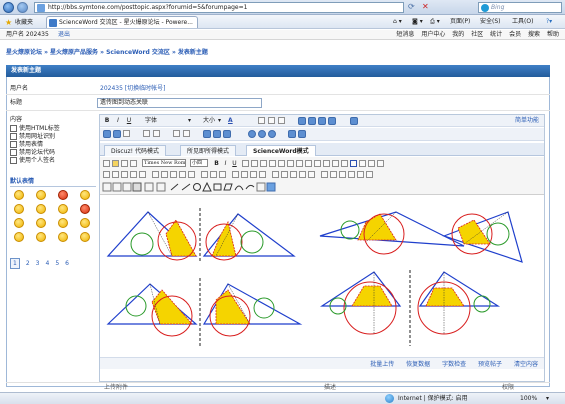  Describe the element at coordinates (126, 133) in the screenshot. I see `eraser-icon` at that location.